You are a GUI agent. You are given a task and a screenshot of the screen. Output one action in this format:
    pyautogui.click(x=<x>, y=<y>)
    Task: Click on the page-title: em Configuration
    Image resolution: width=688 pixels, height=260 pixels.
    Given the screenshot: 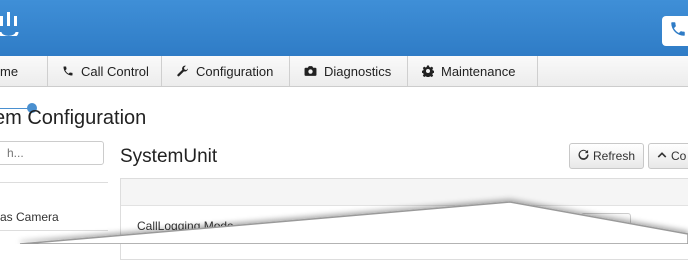 What is the action you would take?
    pyautogui.click(x=73, y=118)
    